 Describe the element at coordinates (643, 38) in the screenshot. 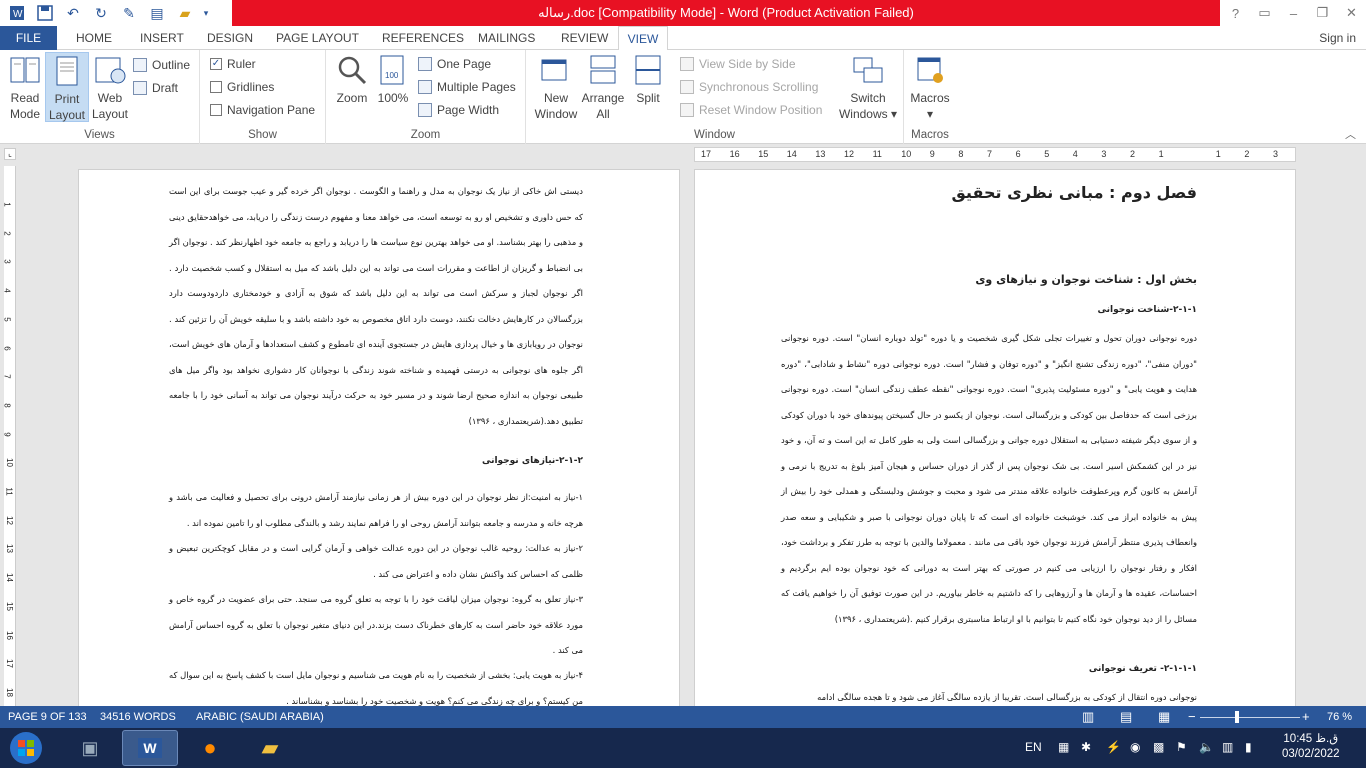

I see `tab-view: VIEW` at that location.